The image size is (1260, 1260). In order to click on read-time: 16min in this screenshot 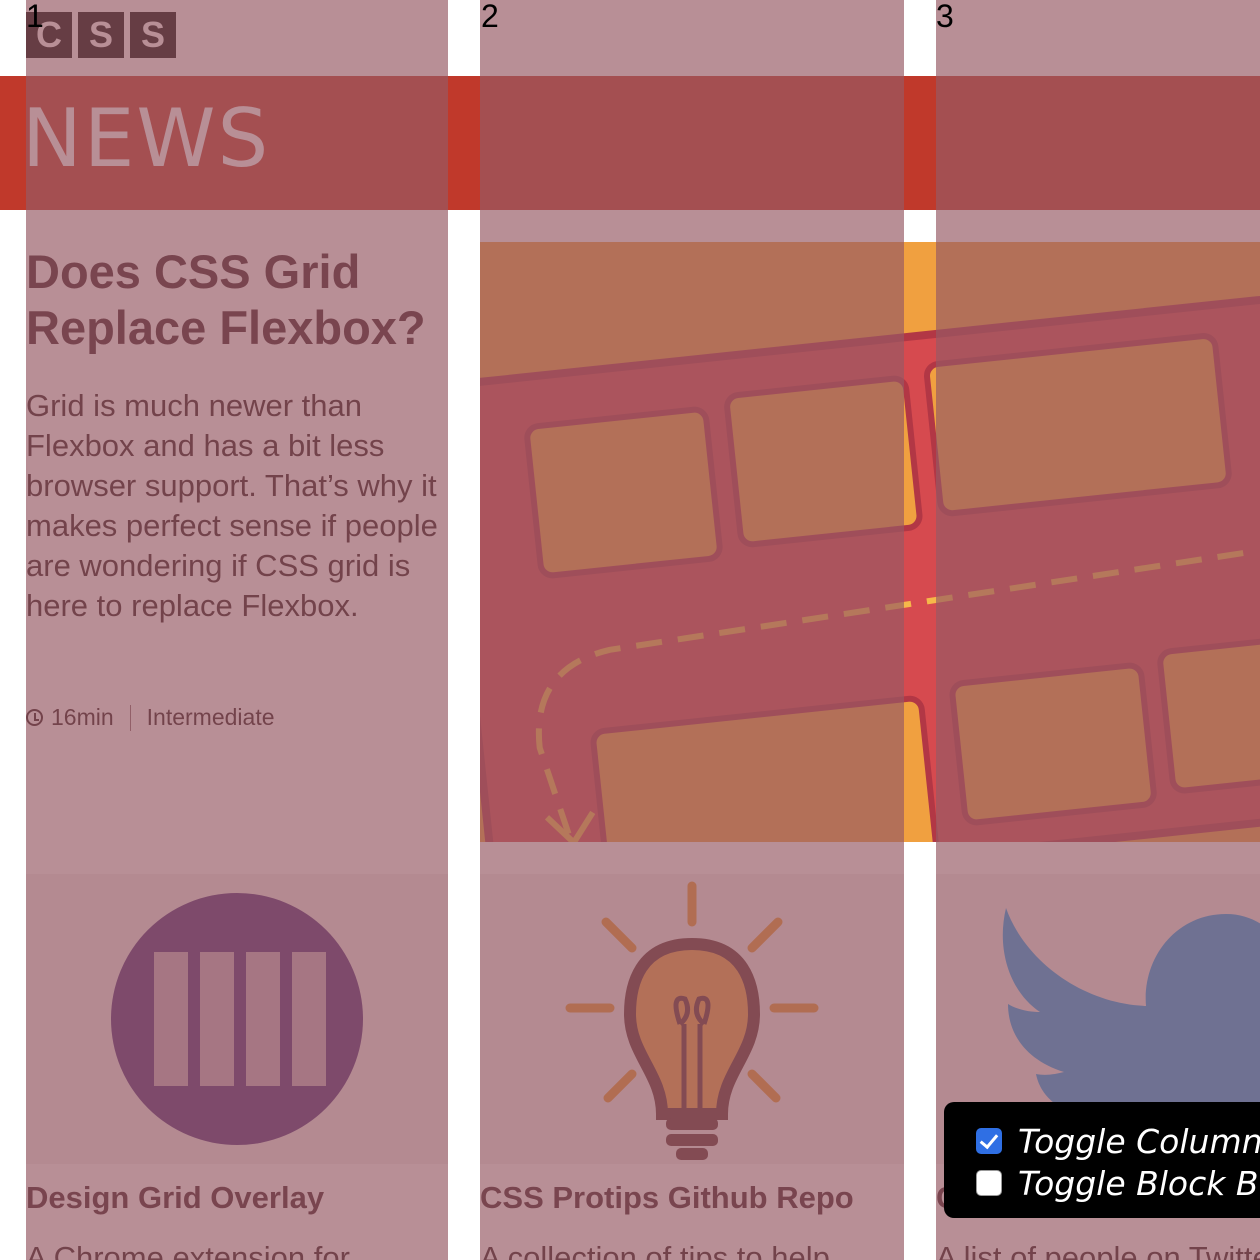, I will do `click(82, 717)`.